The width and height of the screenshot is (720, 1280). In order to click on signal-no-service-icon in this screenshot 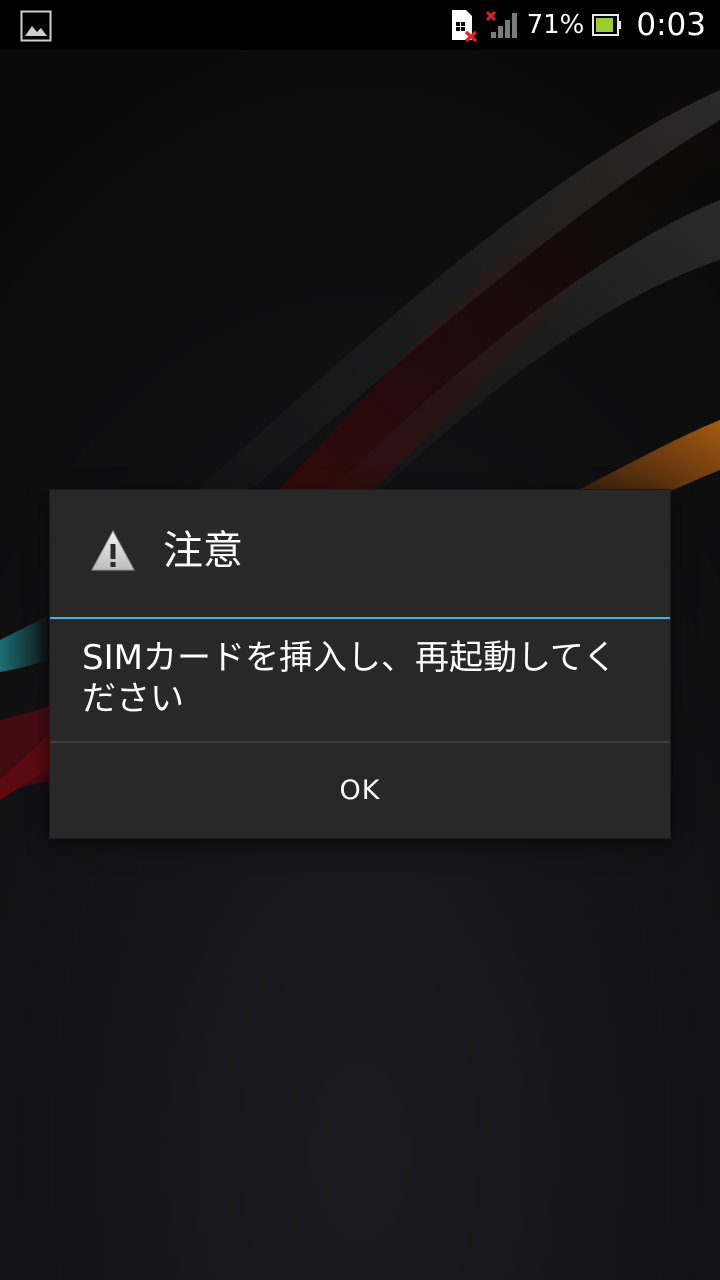, I will do `click(503, 25)`.